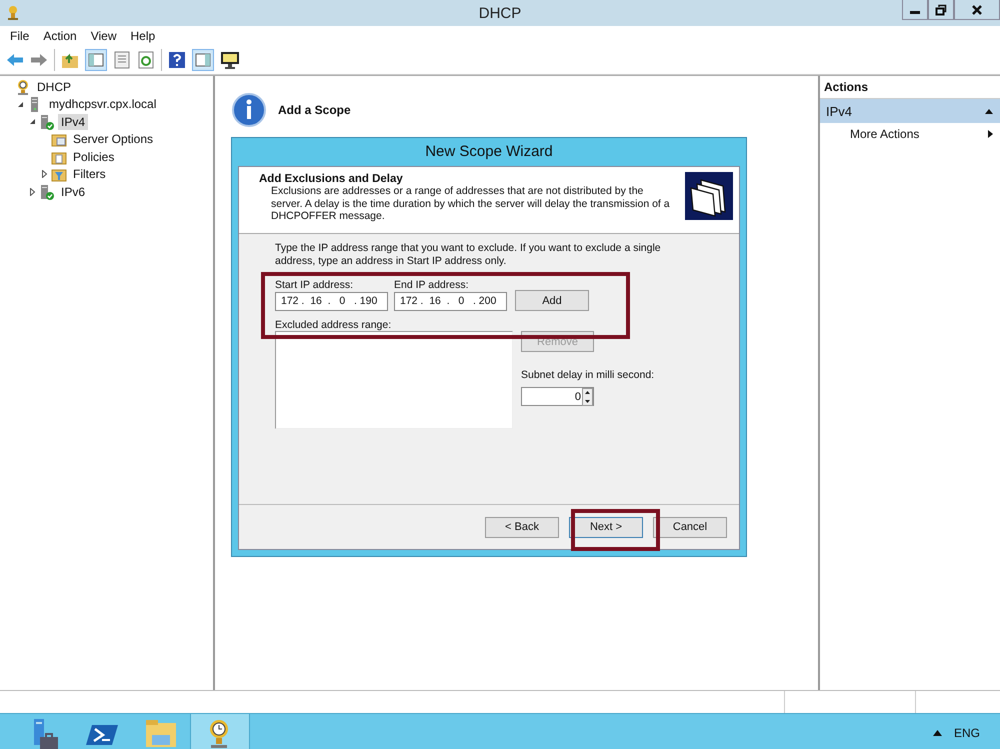  I want to click on wizard-page-title: Add Exclusions and Delay, so click(331, 179).